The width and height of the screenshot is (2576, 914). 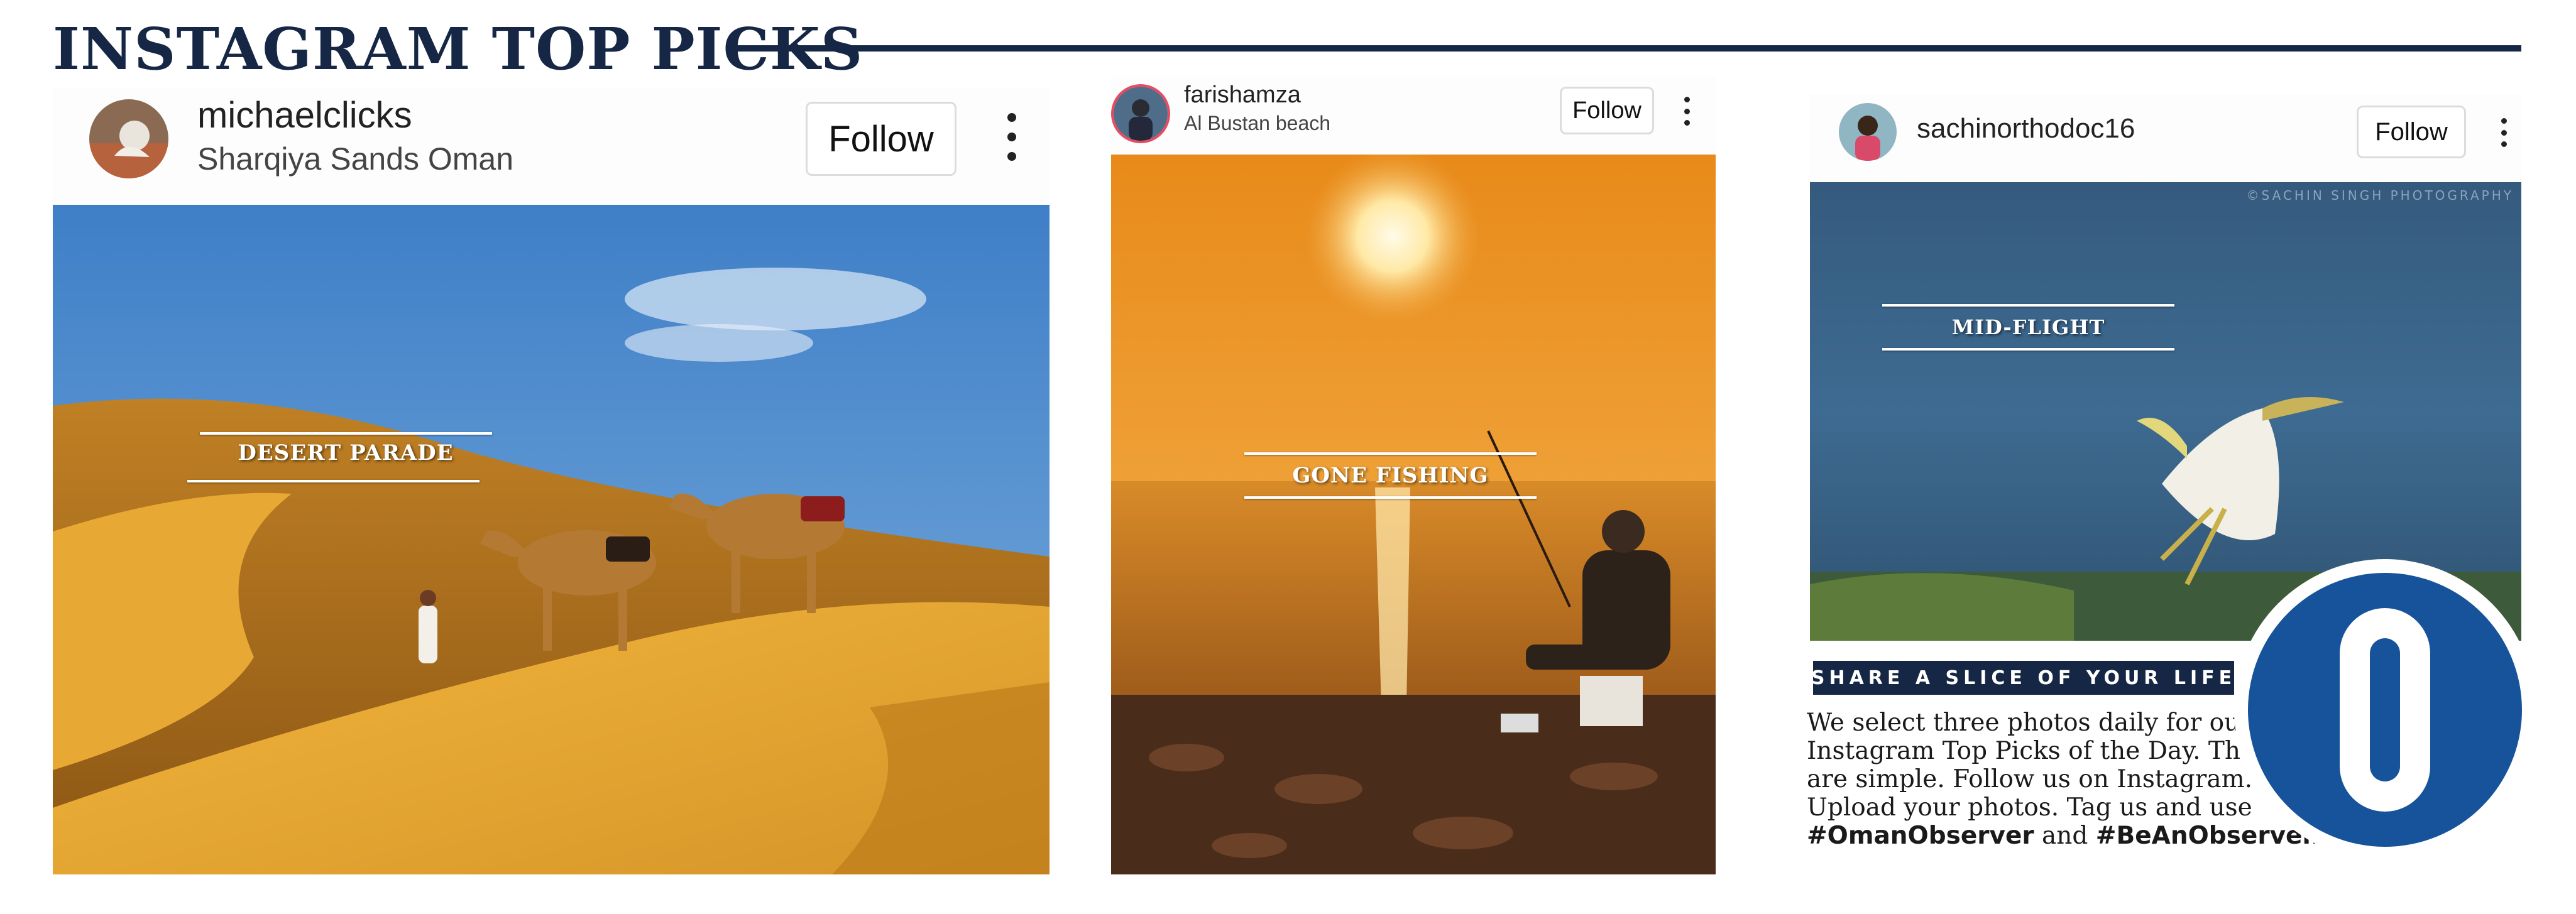 I want to click on hashtag-oman-observer: #OmanObserver, so click(x=1920, y=836).